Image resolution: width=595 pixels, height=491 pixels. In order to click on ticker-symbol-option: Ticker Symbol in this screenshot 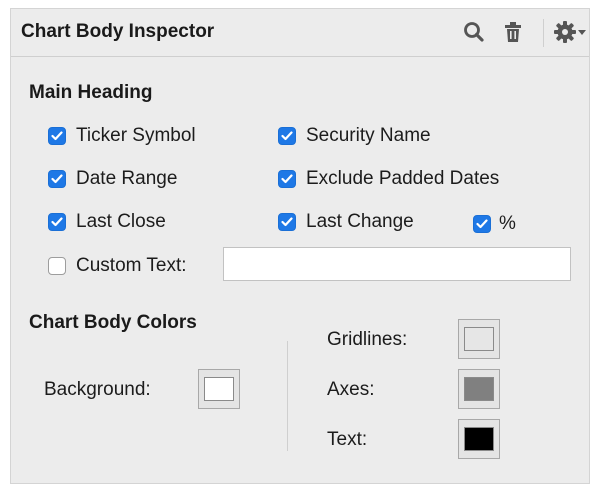, I will do `click(122, 136)`.